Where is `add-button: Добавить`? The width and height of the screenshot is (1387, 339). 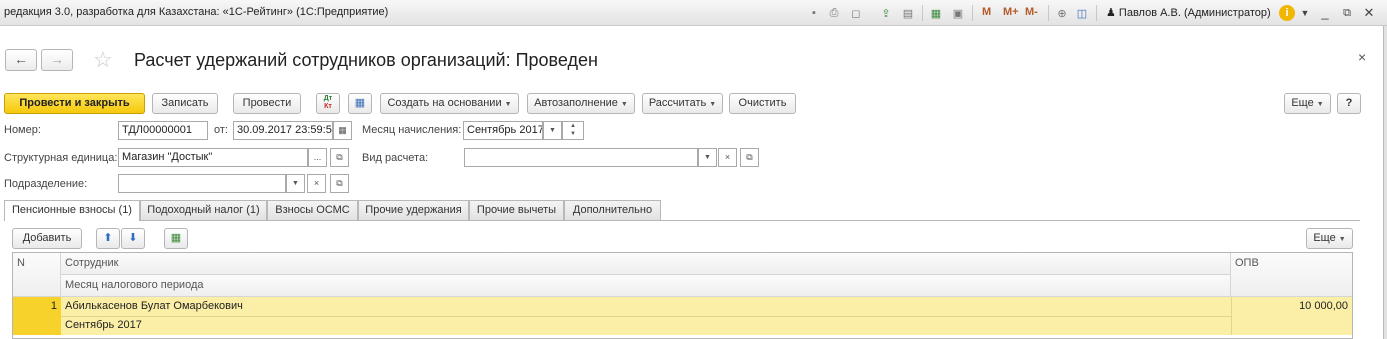
add-button: Добавить is located at coordinates (47, 238).